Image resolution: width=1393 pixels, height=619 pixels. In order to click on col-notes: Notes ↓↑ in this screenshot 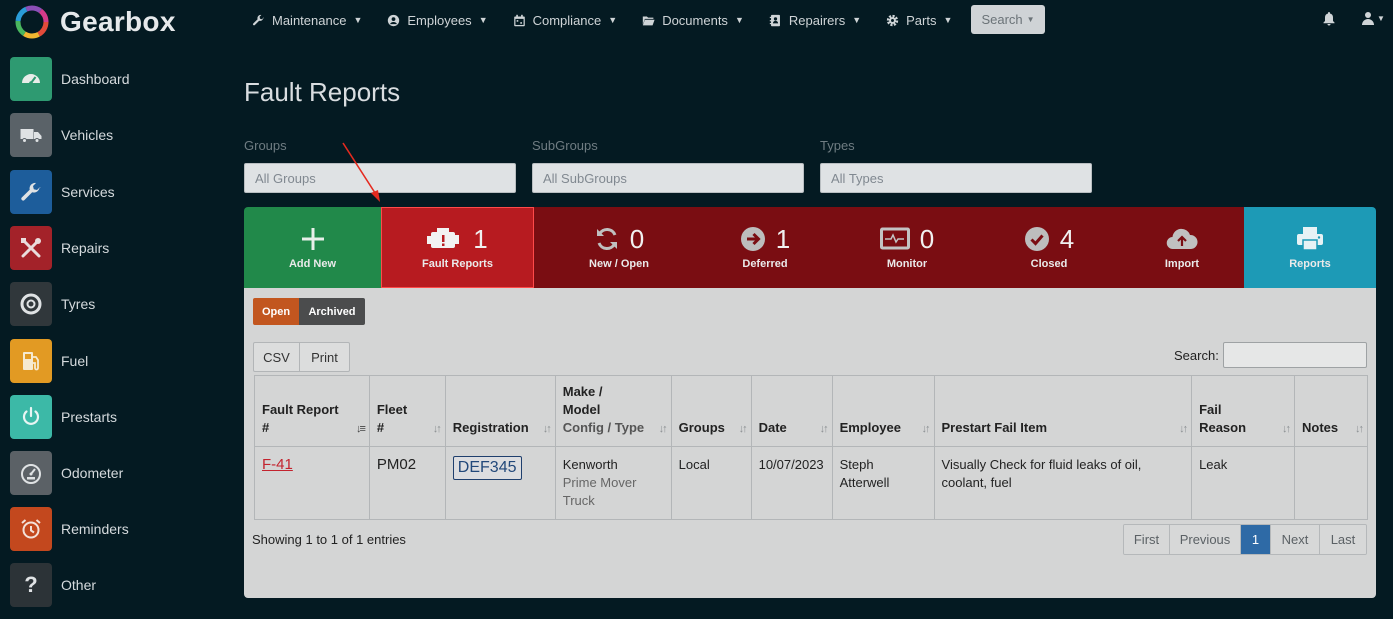, I will do `click(1331, 411)`.